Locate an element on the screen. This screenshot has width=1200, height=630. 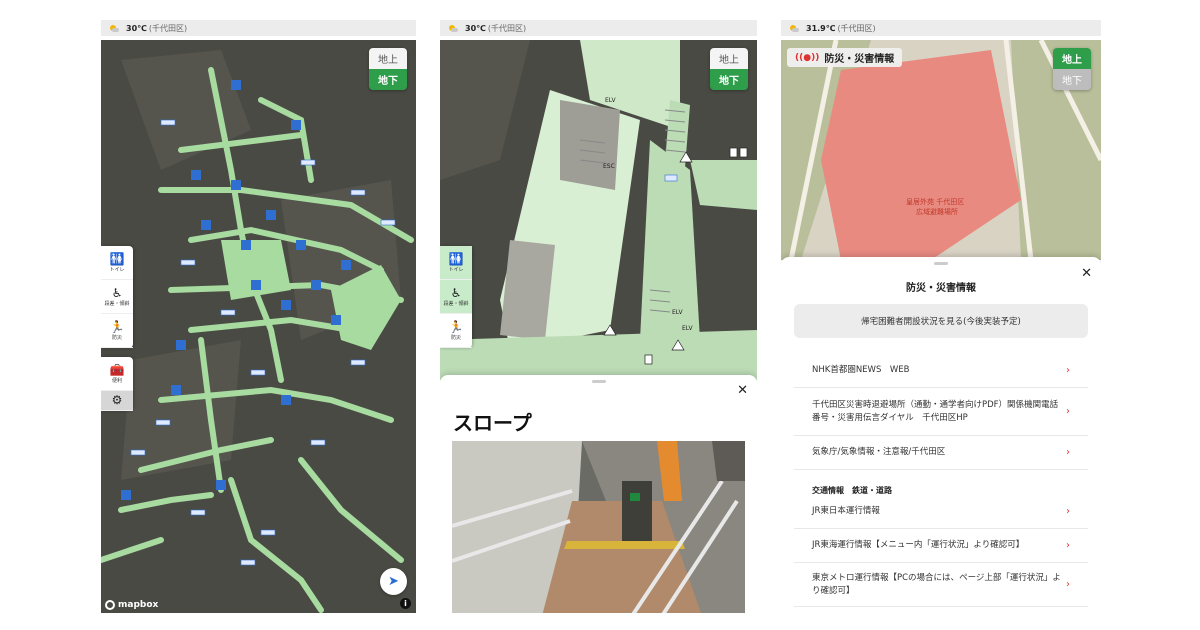
station-floor-map: ELV ESC ELV ELV is located at coordinates (598, 210).